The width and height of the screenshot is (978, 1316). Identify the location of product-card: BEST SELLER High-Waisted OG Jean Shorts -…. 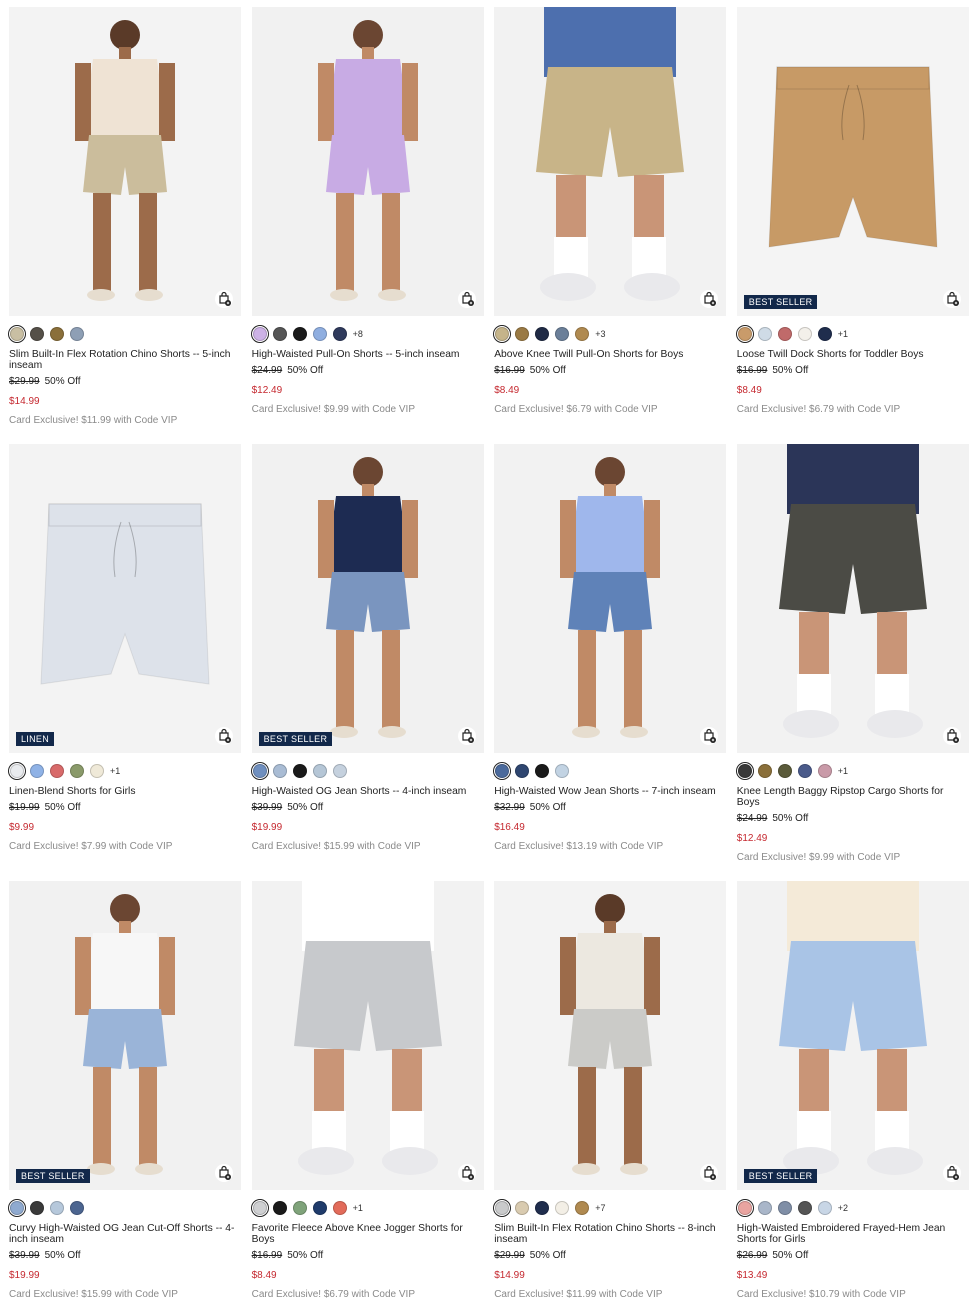
(367, 662).